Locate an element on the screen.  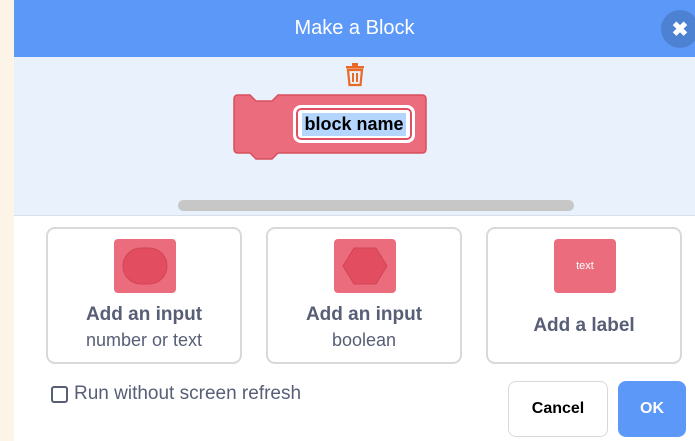
trash-icon is located at coordinates (355, 75).